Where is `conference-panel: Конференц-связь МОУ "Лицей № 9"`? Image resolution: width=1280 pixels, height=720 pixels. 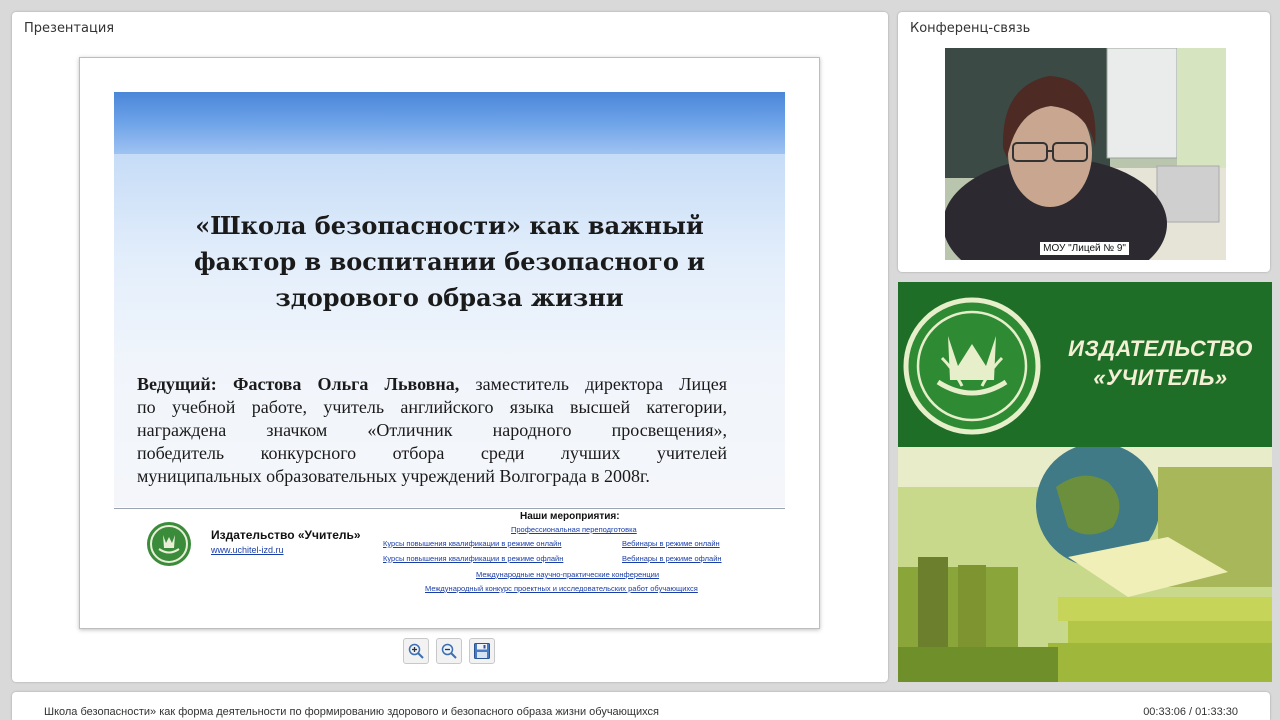
conference-panel: Конференц-связь МОУ "Лицей № 9" is located at coordinates (1084, 142).